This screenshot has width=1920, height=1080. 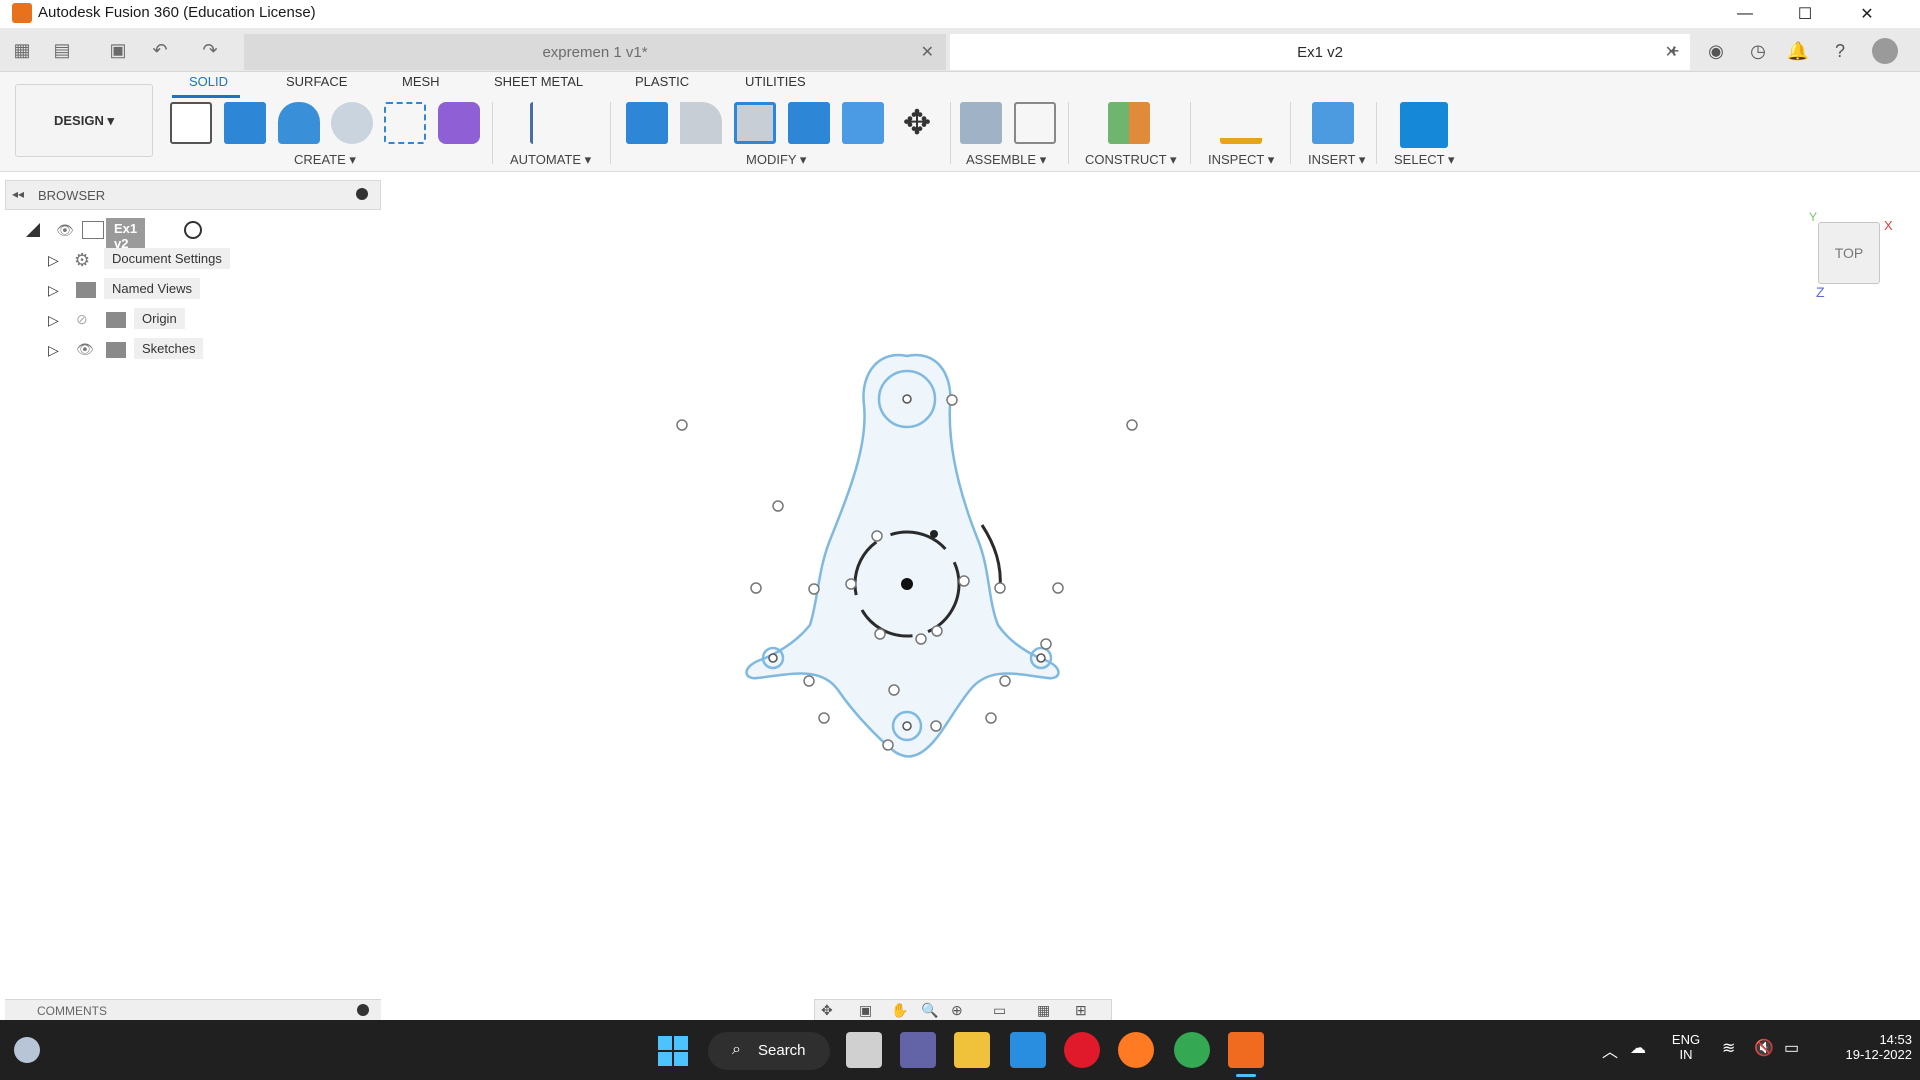 What do you see at coordinates (118, 50) in the screenshot?
I see `save-icon: ▣` at bounding box center [118, 50].